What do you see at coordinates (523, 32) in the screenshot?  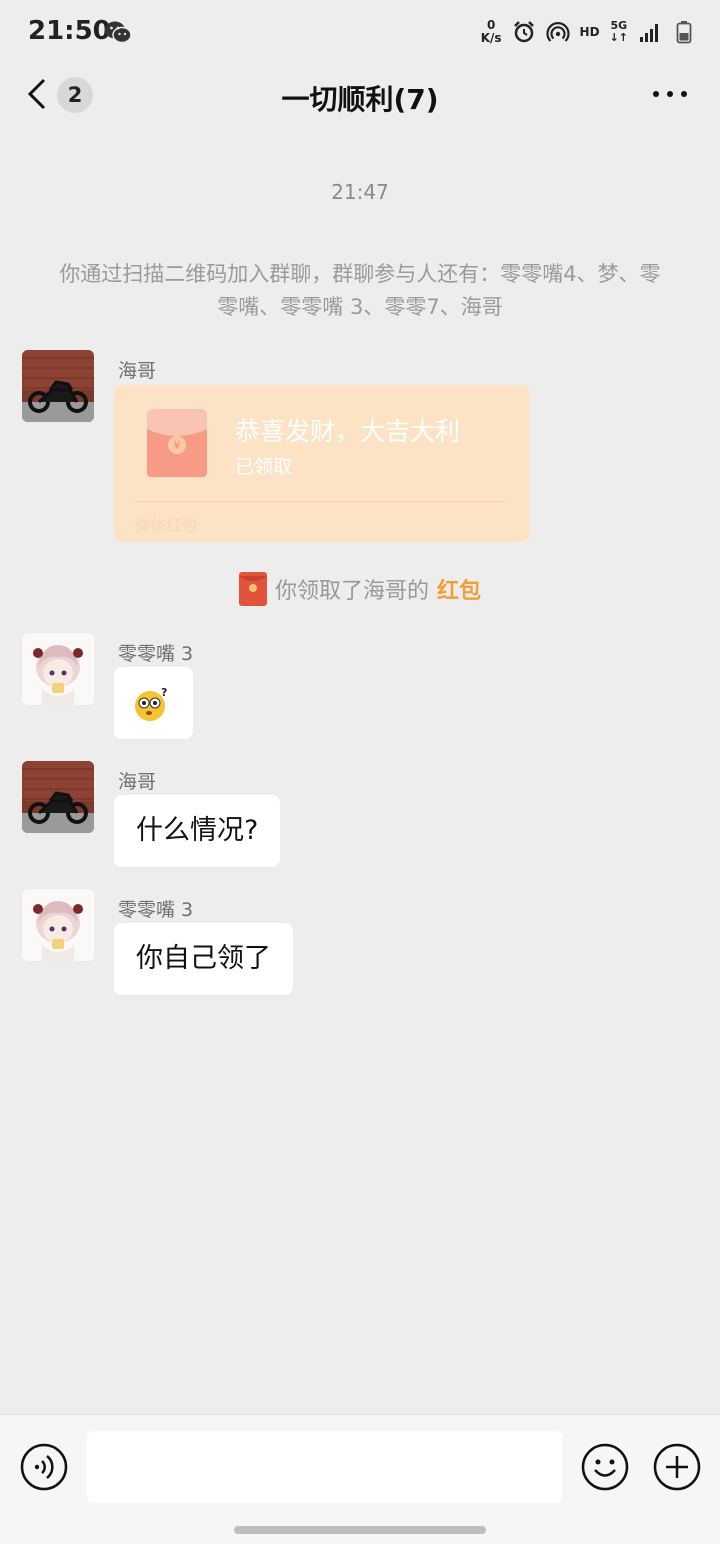 I see `alarm-icon` at bounding box center [523, 32].